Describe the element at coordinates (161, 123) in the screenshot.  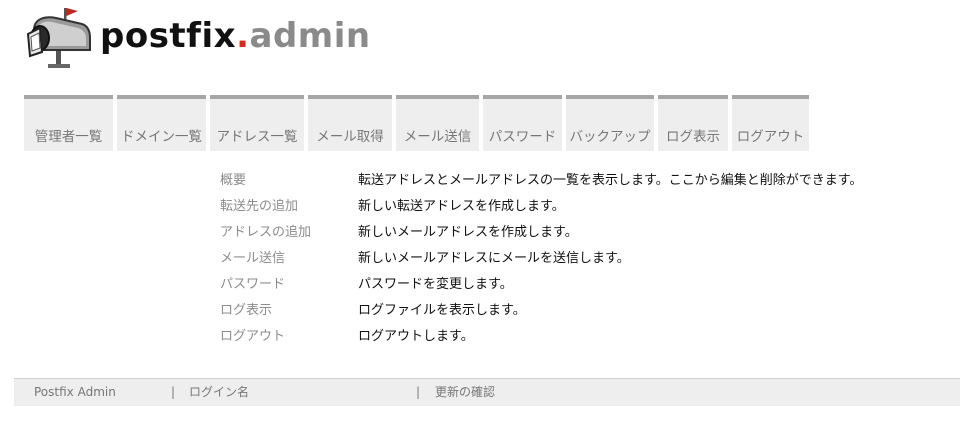
I see `menu-item-domain-list: ドメイン一覧` at that location.